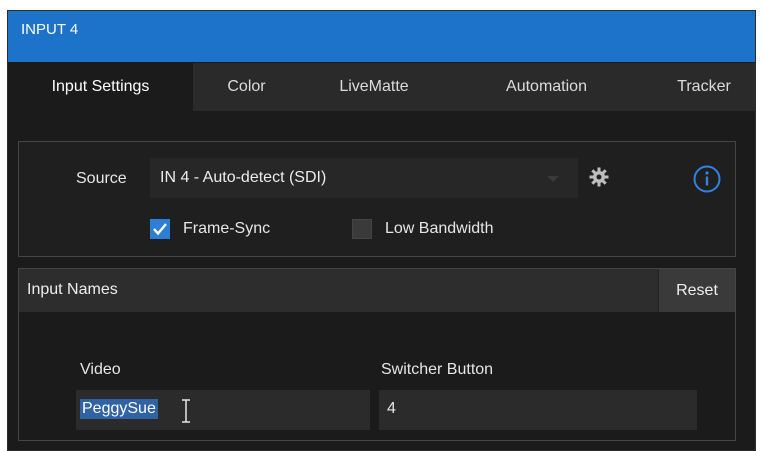 Image resolution: width=764 pixels, height=451 pixels. What do you see at coordinates (246, 87) in the screenshot?
I see `tab-color: Color` at bounding box center [246, 87].